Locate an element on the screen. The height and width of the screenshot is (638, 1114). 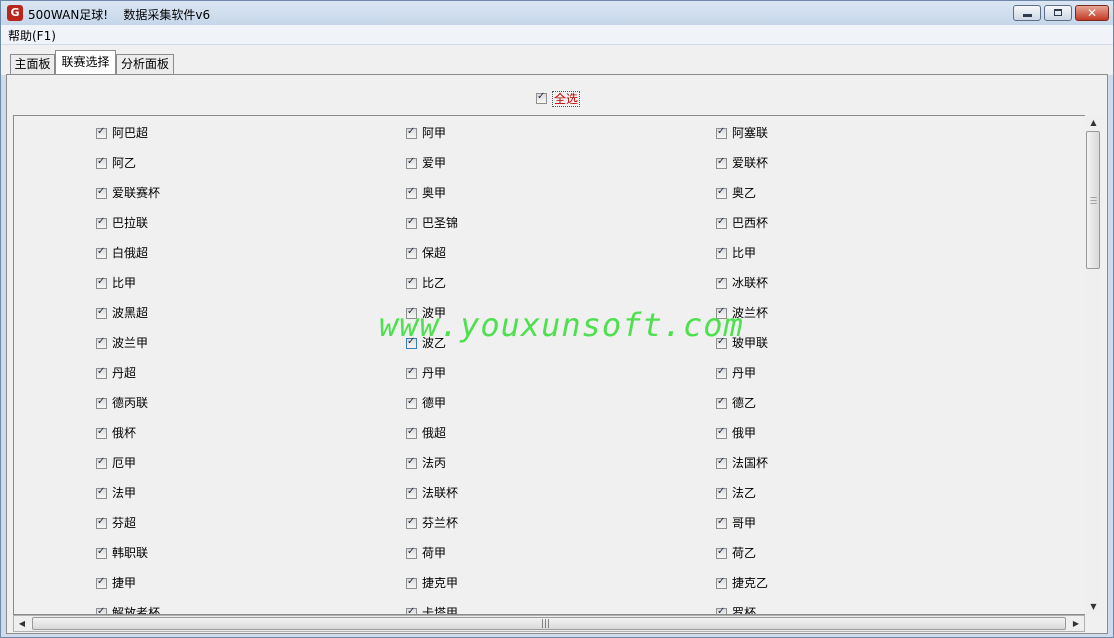
league-label: 巴圣锦 is located at coordinates (440, 223).